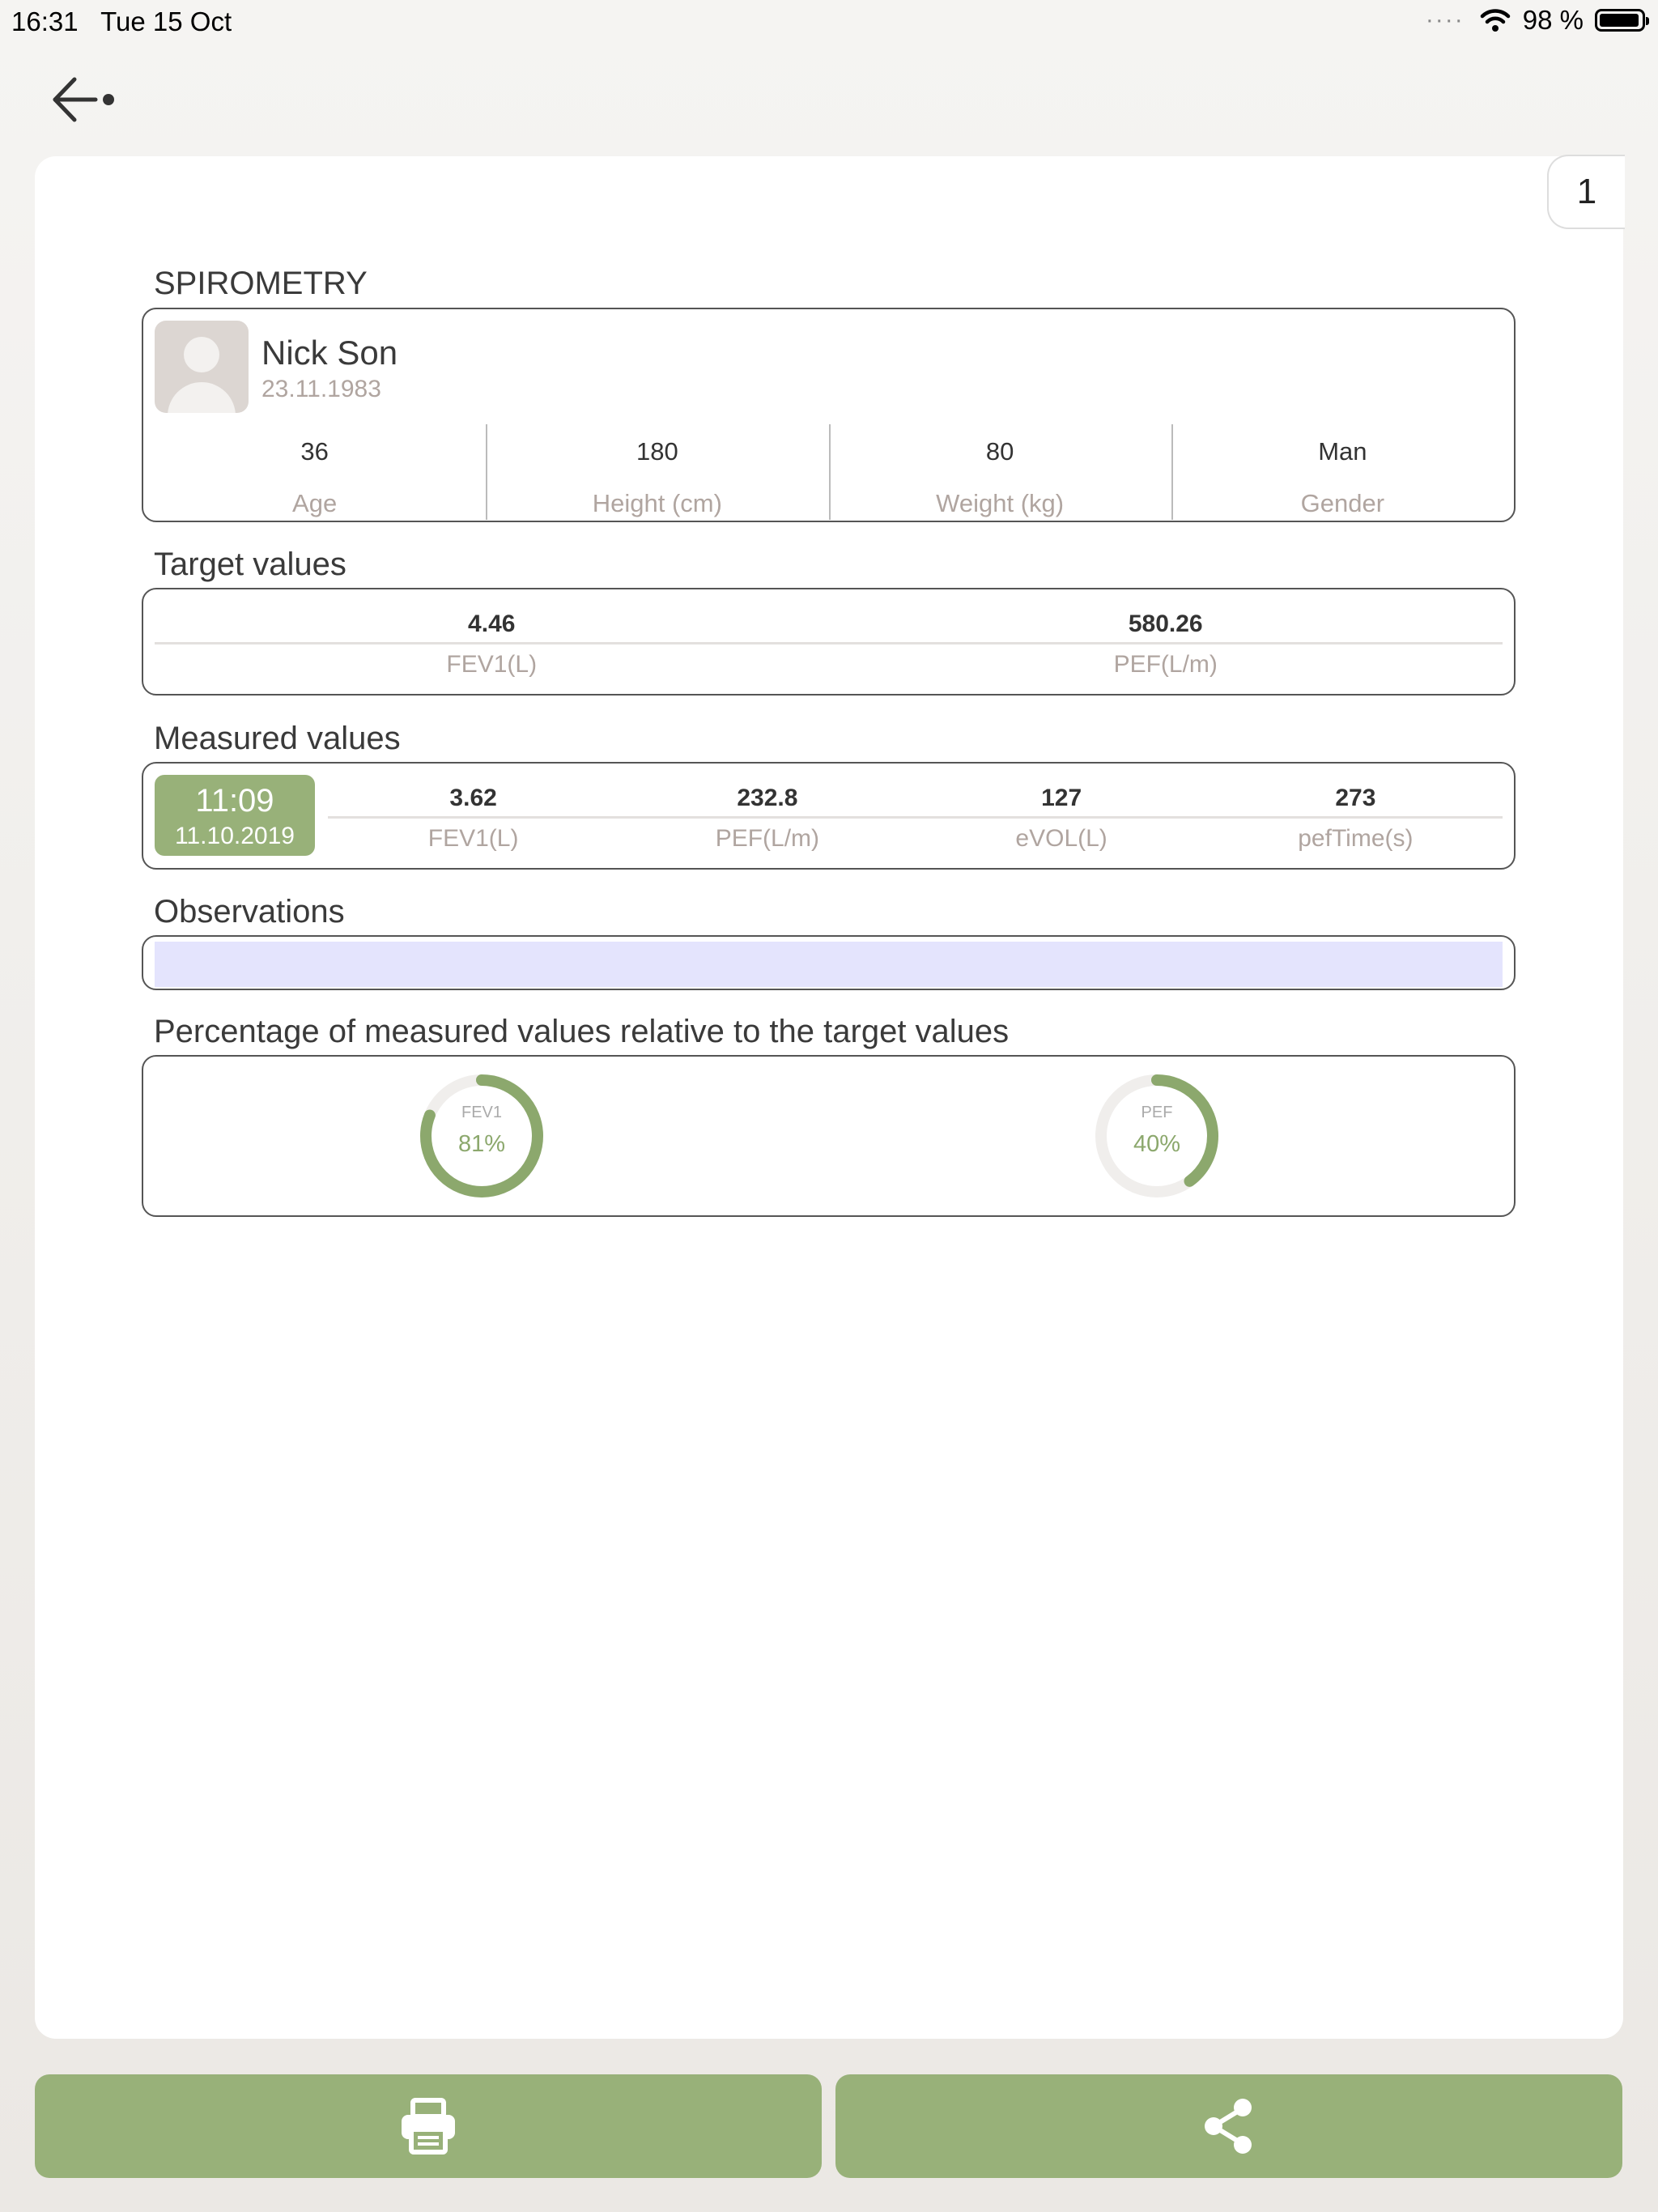 This screenshot has width=1658, height=2212. I want to click on pef-percentage-ring: PEF 40%, so click(1157, 1136).